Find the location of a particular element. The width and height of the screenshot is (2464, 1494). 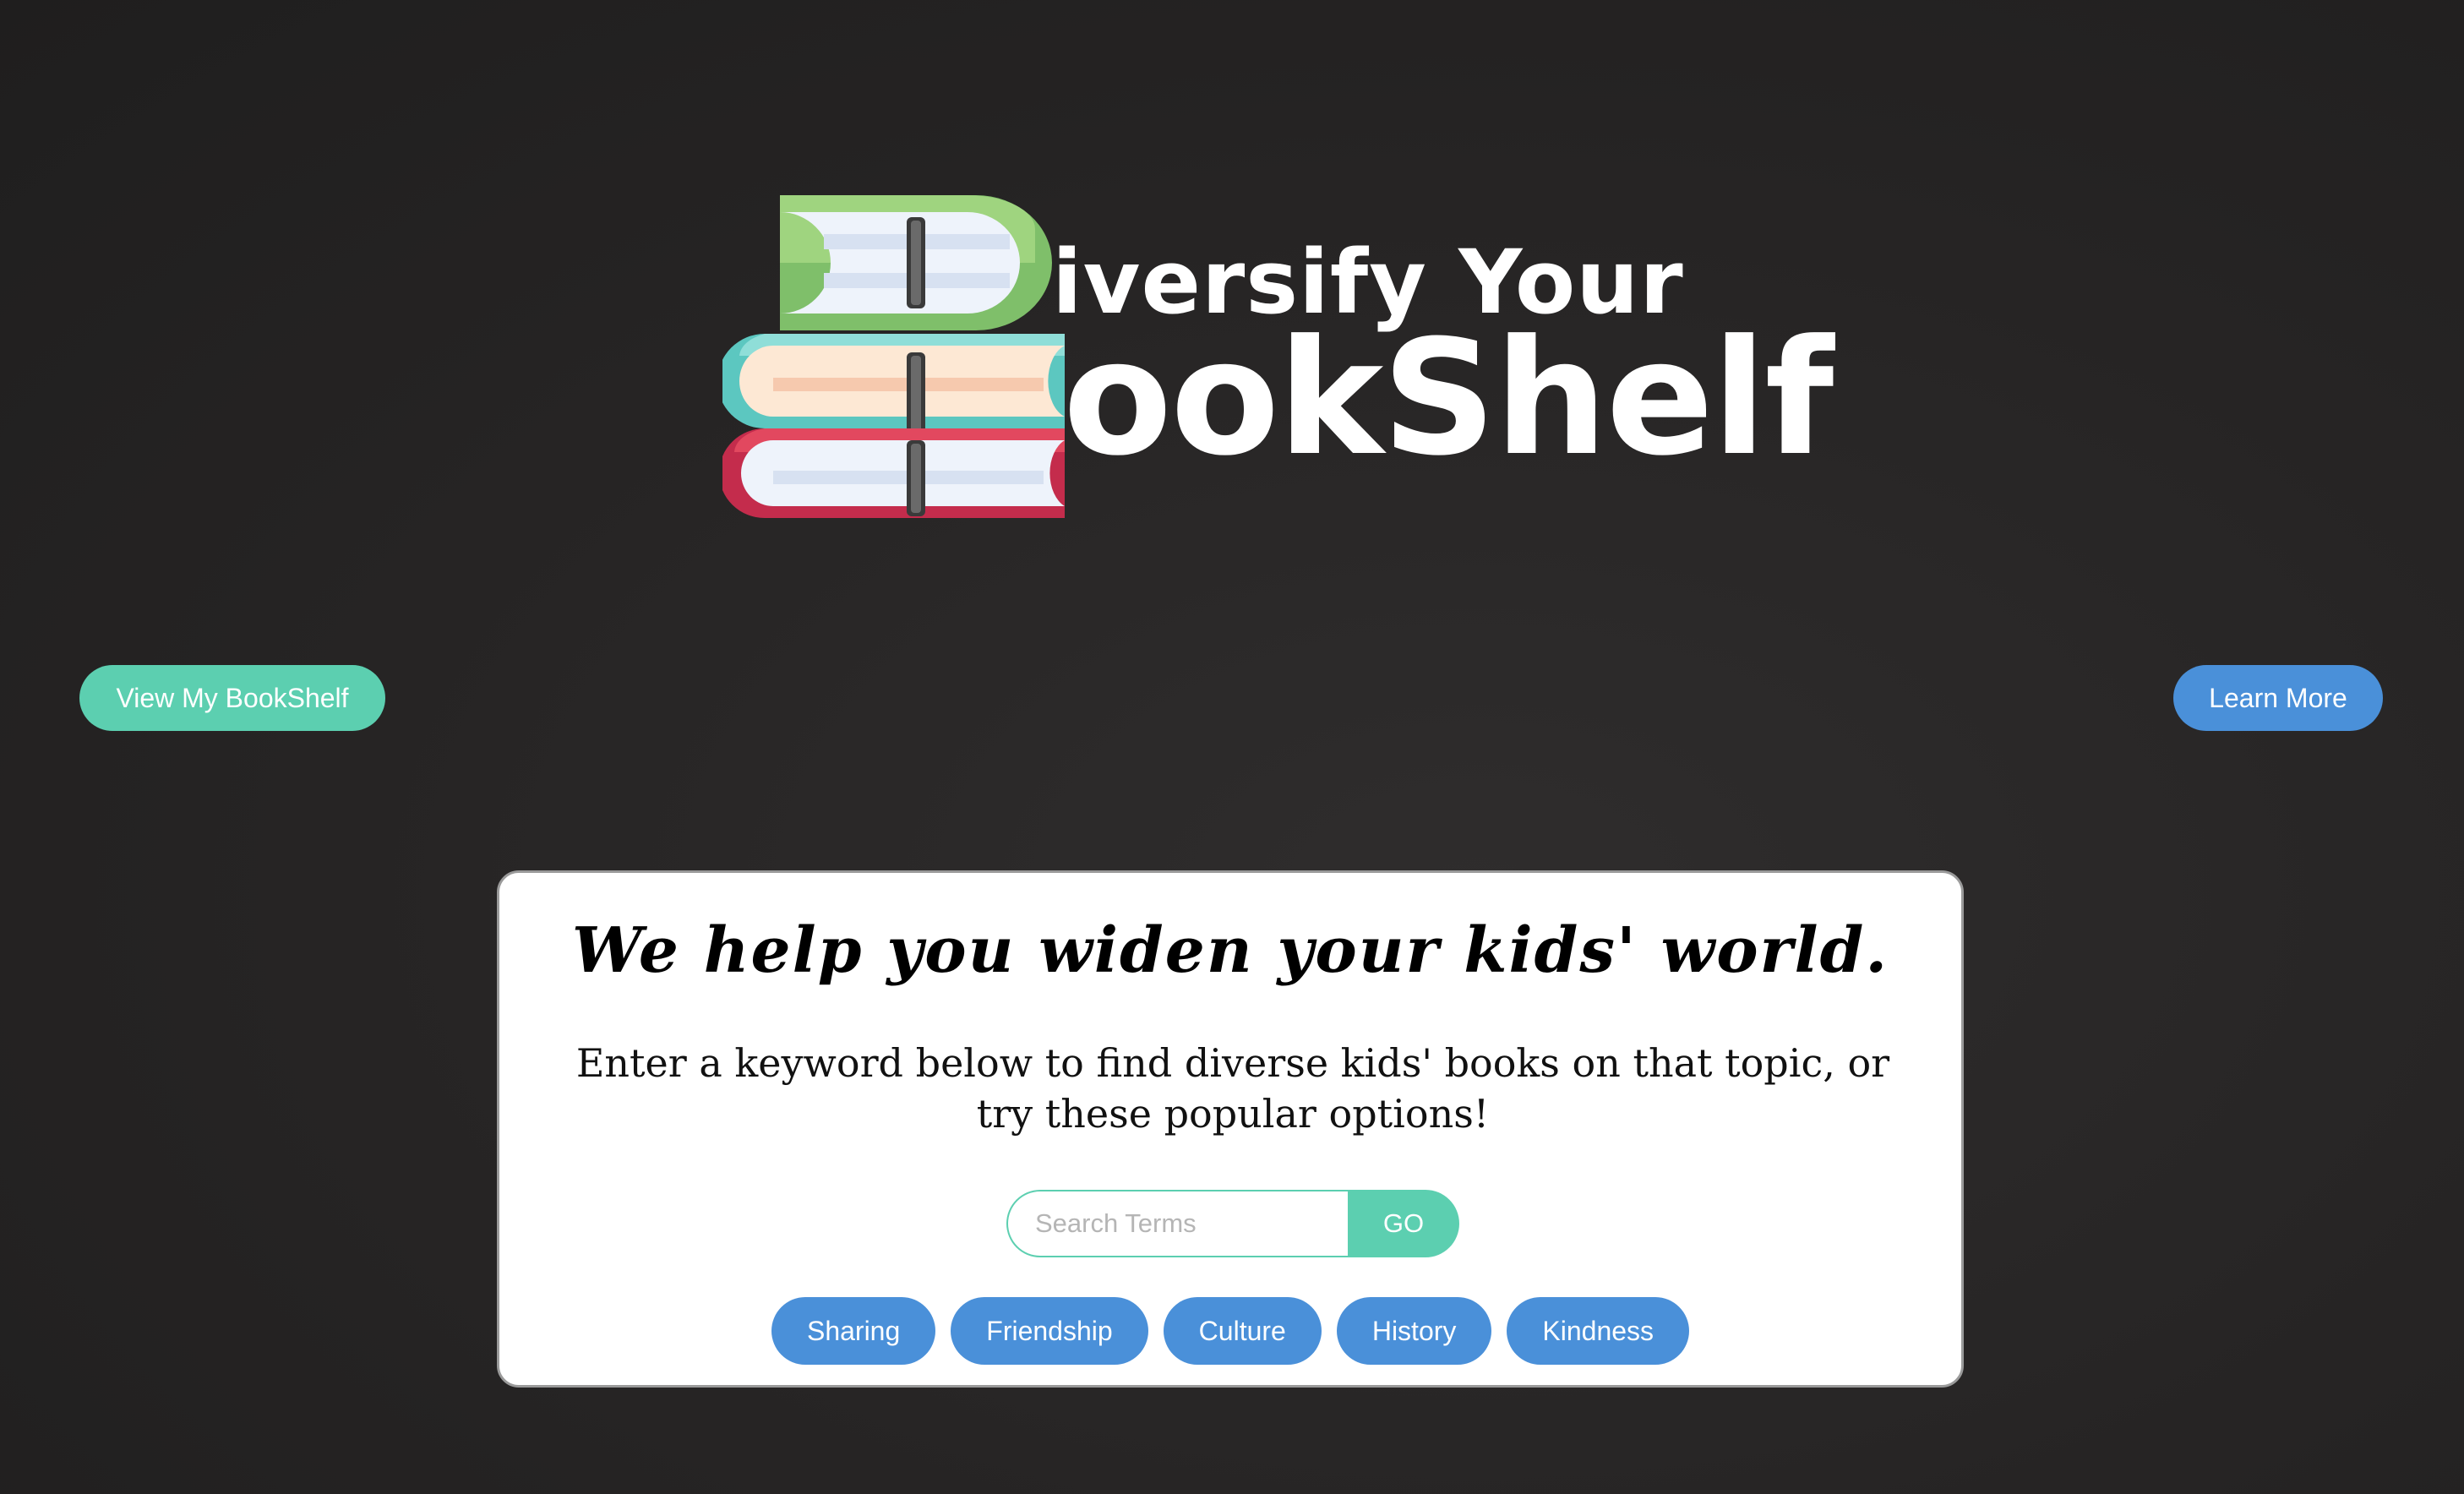

tag-culture: Culture is located at coordinates (1242, 1331).